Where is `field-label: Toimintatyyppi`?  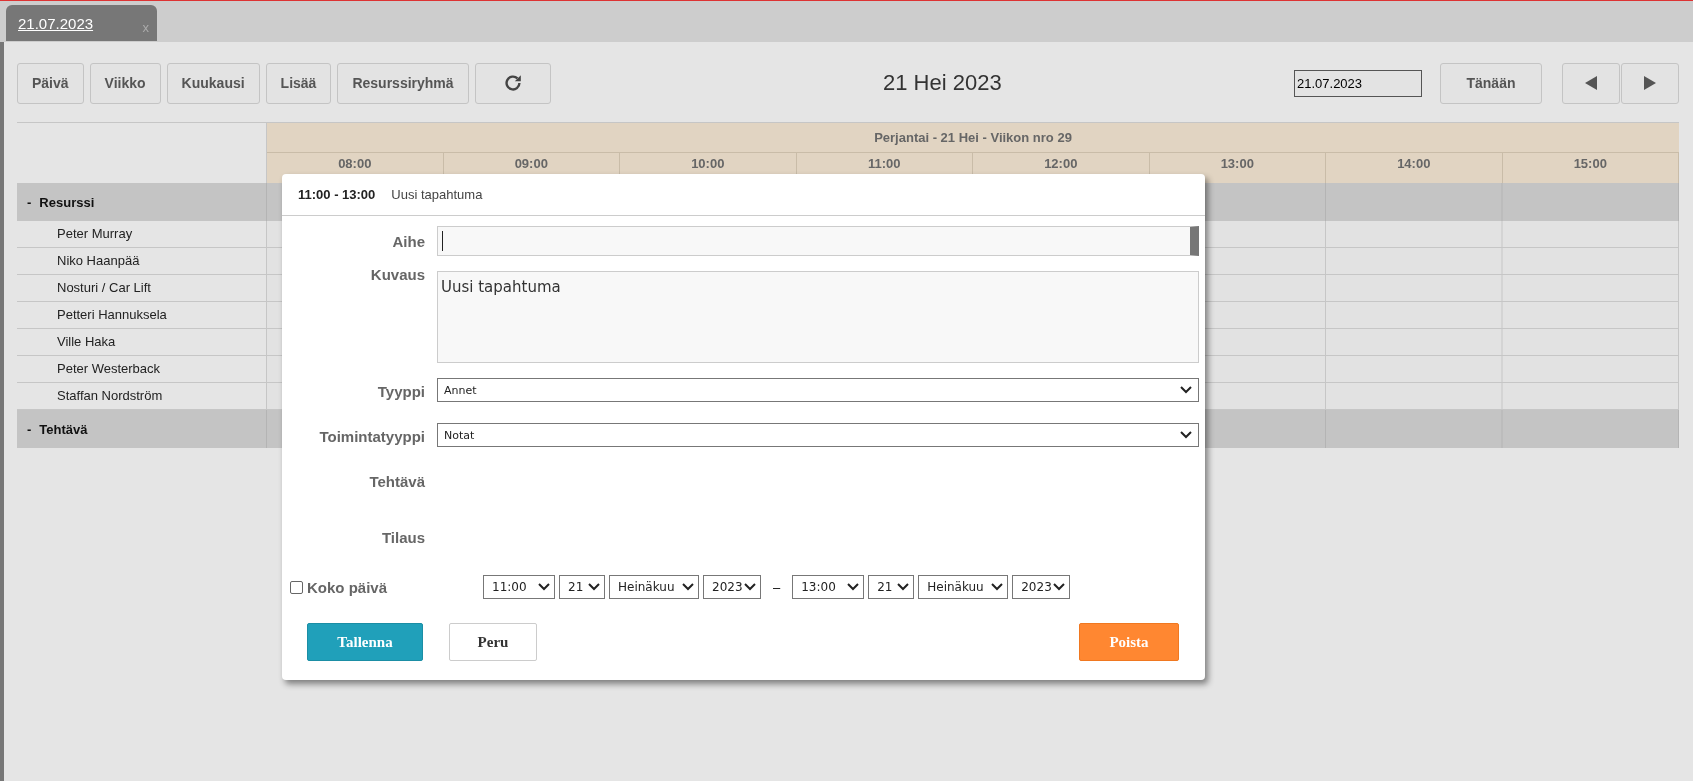 field-label: Toimintatyyppi is located at coordinates (371, 436).